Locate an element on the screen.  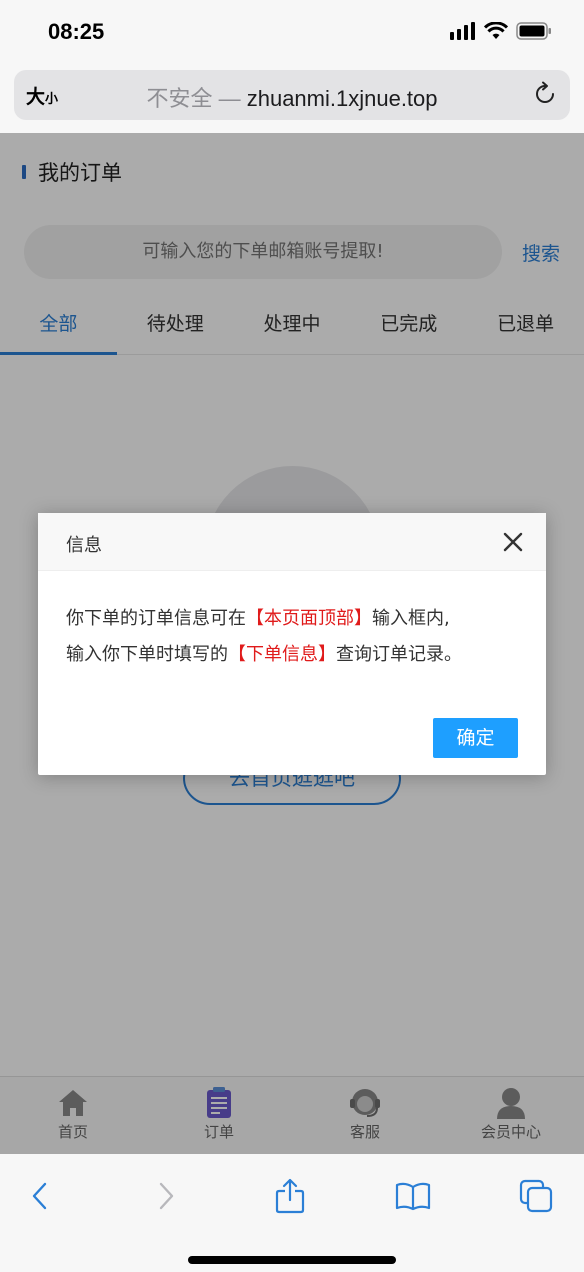
address-bar: 大小 不安全 — zhuanmi.1xjnue.top is located at coordinates (292, 95).